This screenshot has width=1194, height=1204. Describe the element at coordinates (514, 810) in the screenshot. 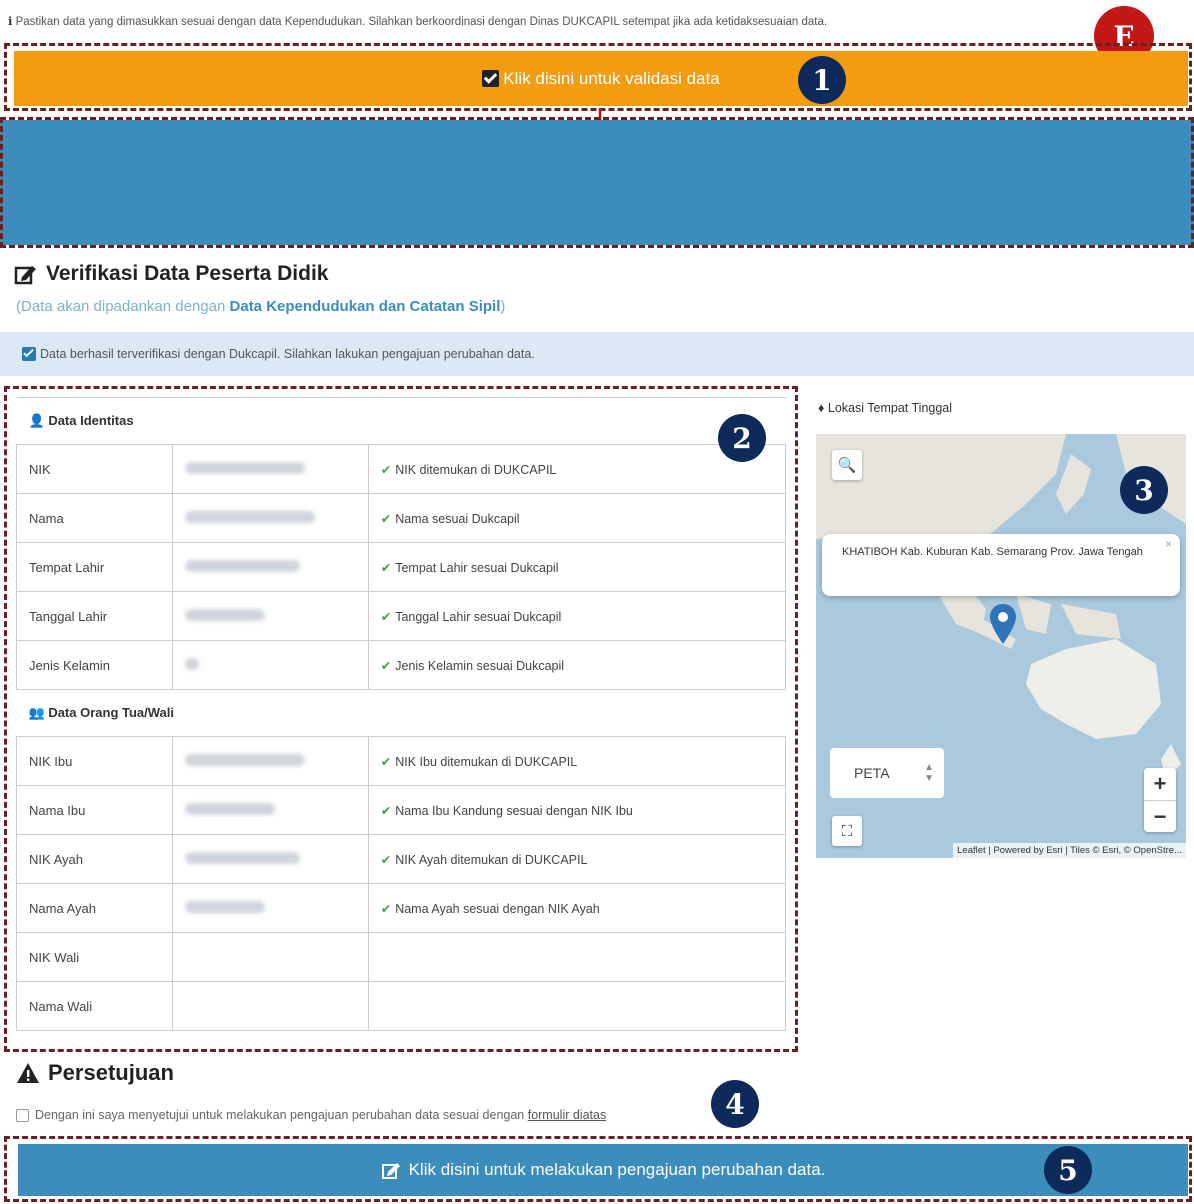

I see `status-text: Nama Ibu Kandung sesuai dengan NIK Ibu` at that location.